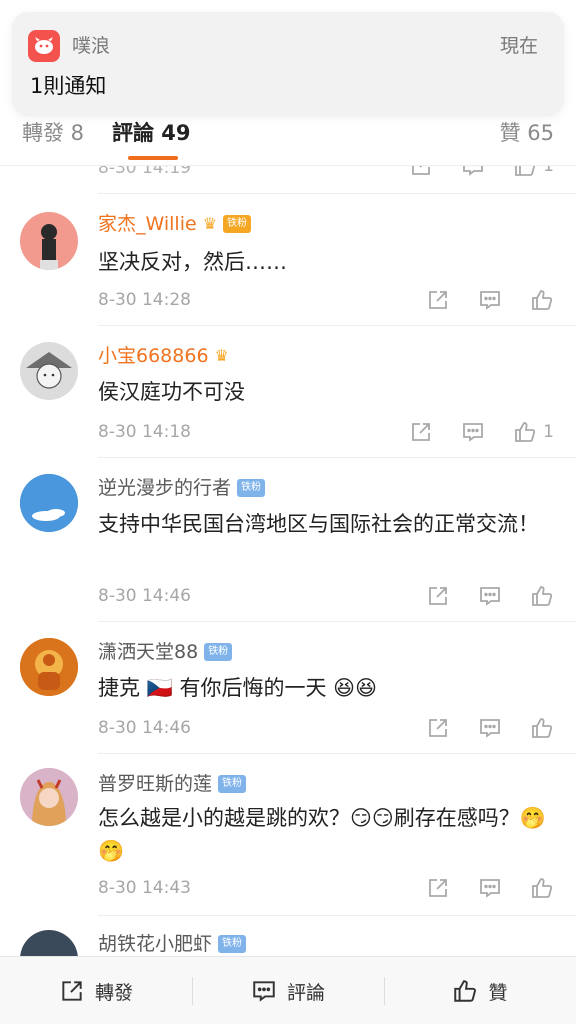 The height and width of the screenshot is (1024, 576). What do you see at coordinates (288, 260) in the screenshot?
I see `comment-item: 家杰_Willie ♛ 铁粉 坚决反对，然后…… 8-30 14:28` at bounding box center [288, 260].